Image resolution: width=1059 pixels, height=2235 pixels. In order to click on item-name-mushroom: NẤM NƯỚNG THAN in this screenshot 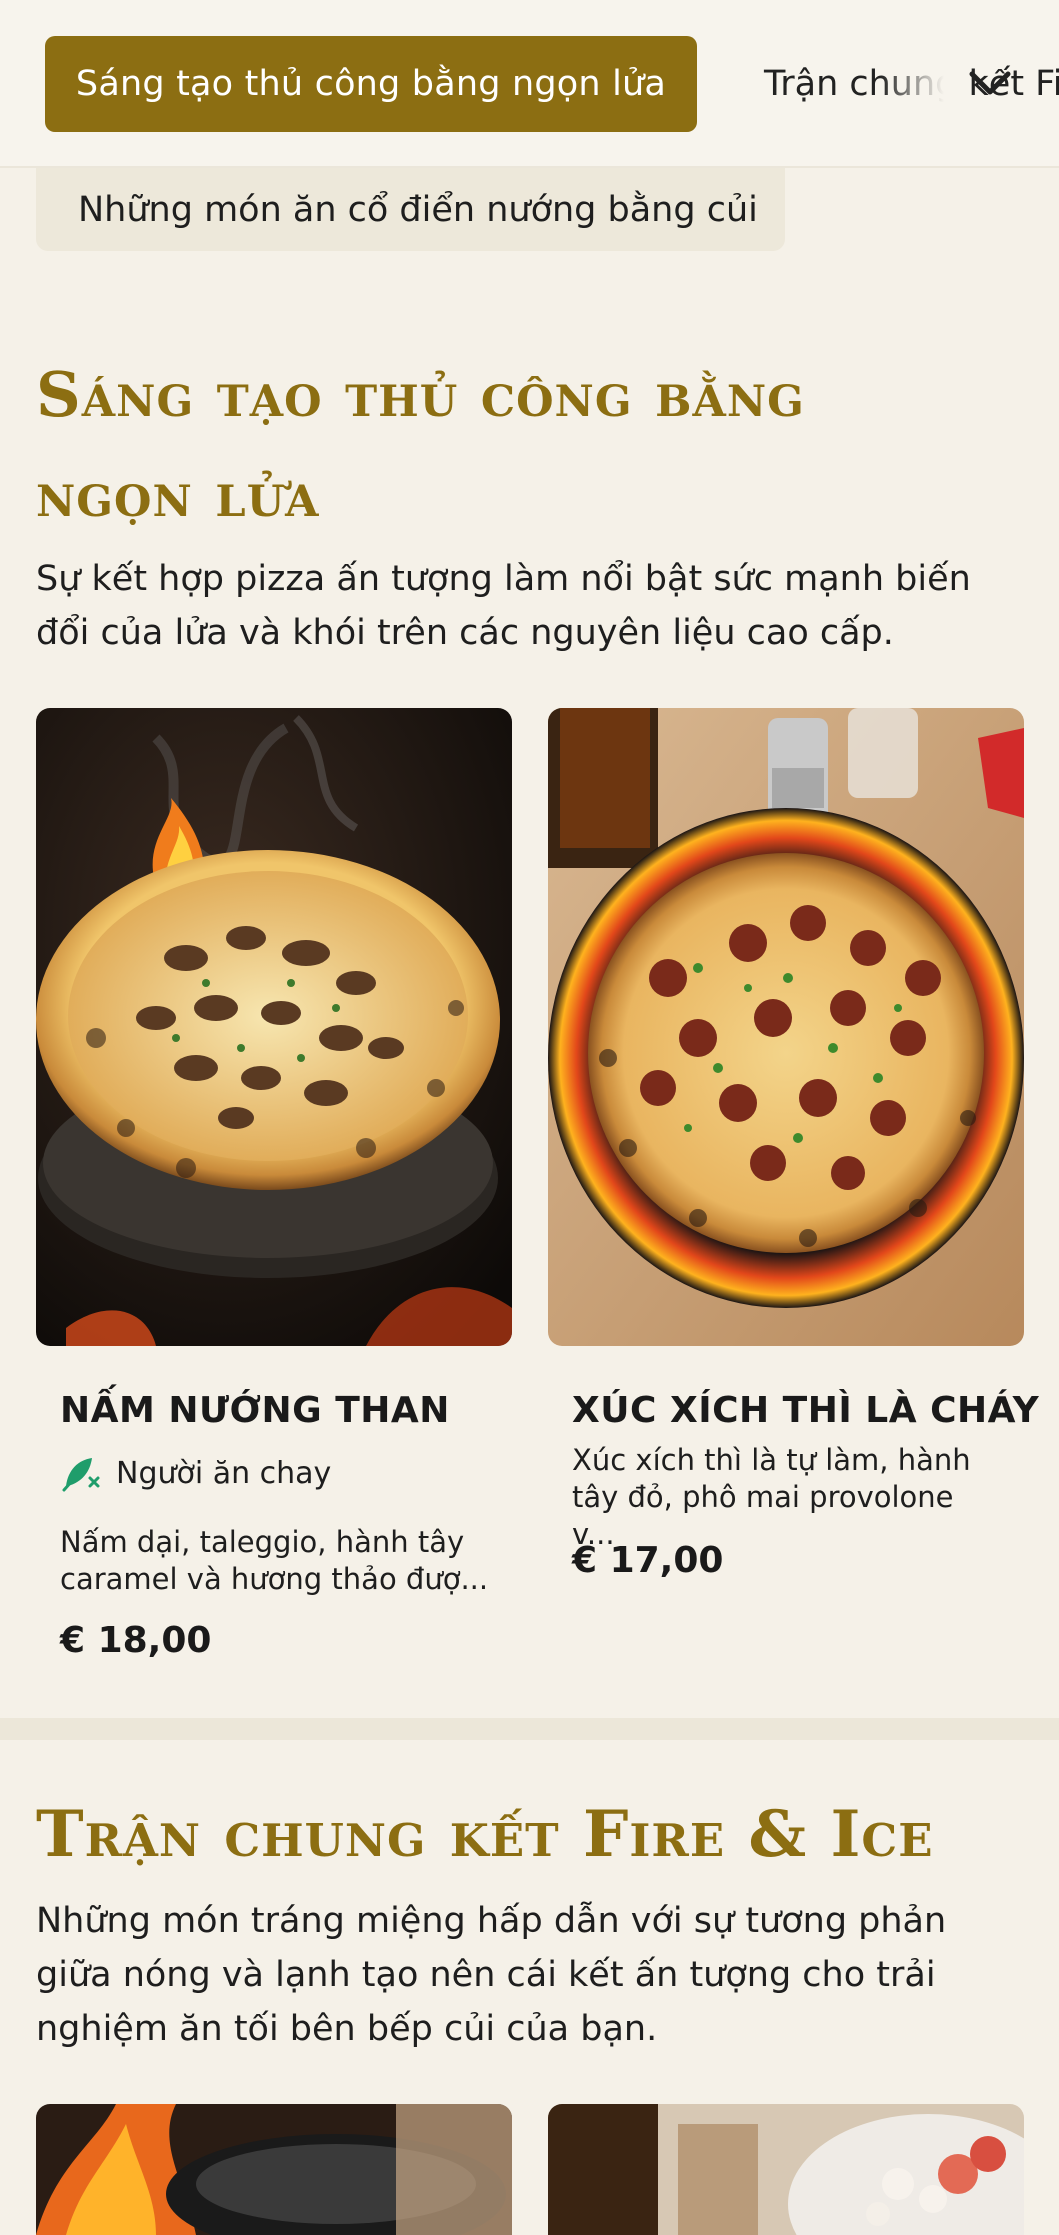, I will do `click(255, 1410)`.